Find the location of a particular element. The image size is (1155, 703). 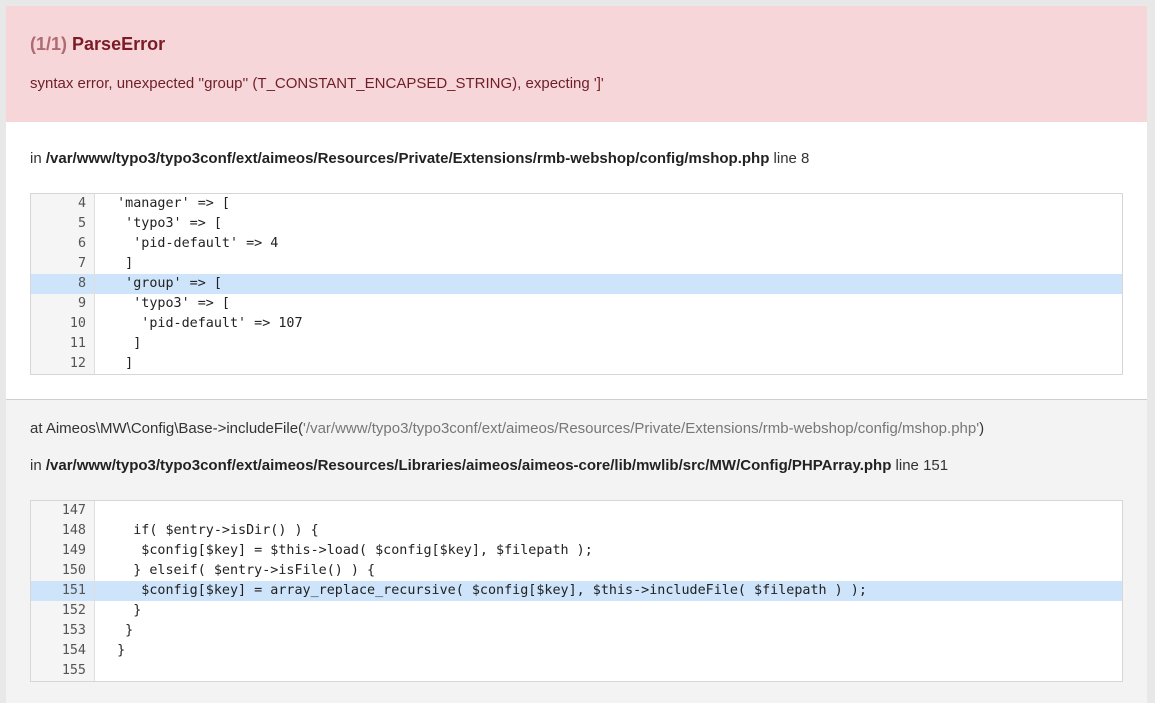

line-number: 155 is located at coordinates (63, 671).